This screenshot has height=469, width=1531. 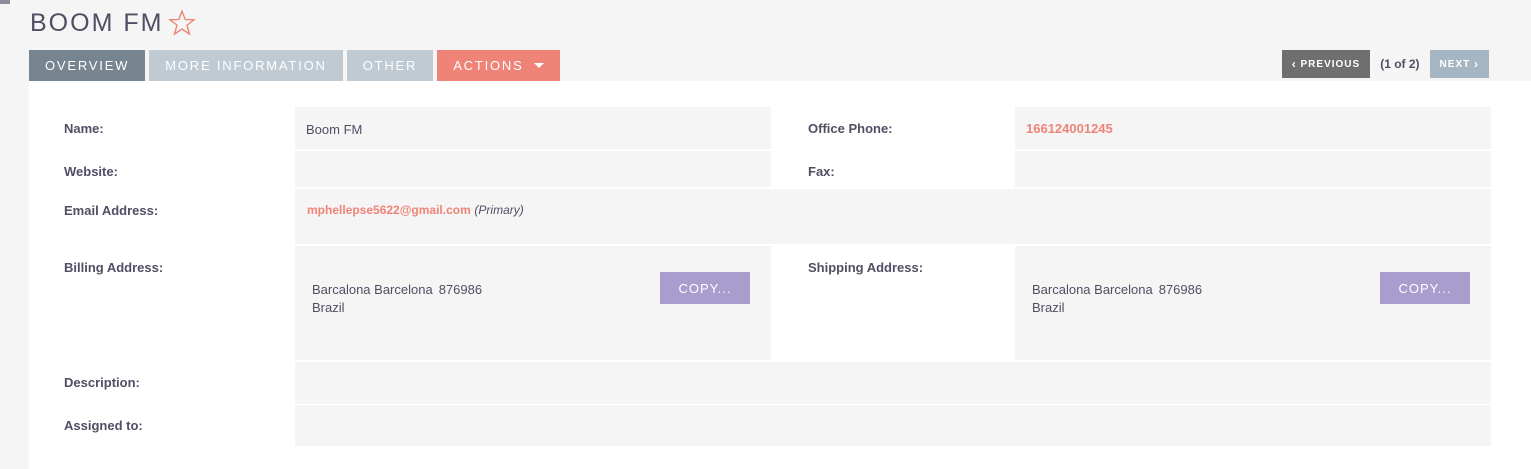 What do you see at coordinates (87, 65) in the screenshot?
I see `tab-overview: OVERVIEW` at bounding box center [87, 65].